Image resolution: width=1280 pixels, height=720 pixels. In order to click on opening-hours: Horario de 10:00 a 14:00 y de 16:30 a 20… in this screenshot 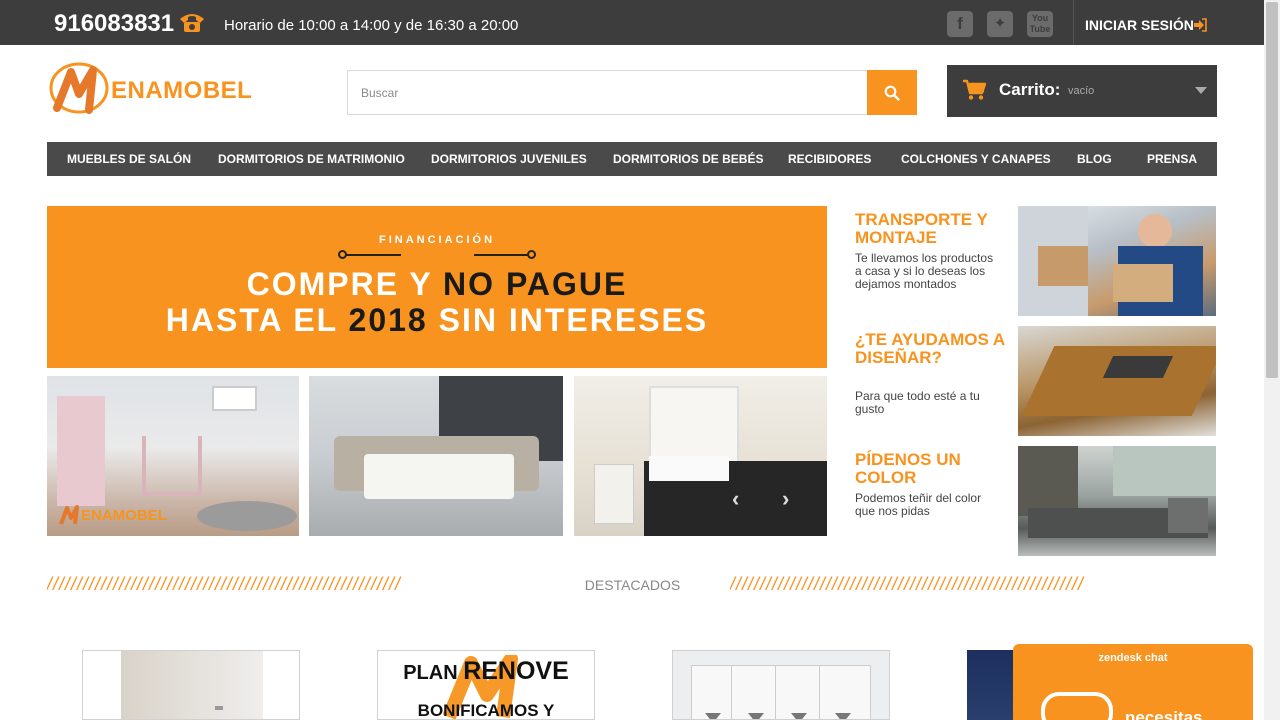, I will do `click(371, 25)`.